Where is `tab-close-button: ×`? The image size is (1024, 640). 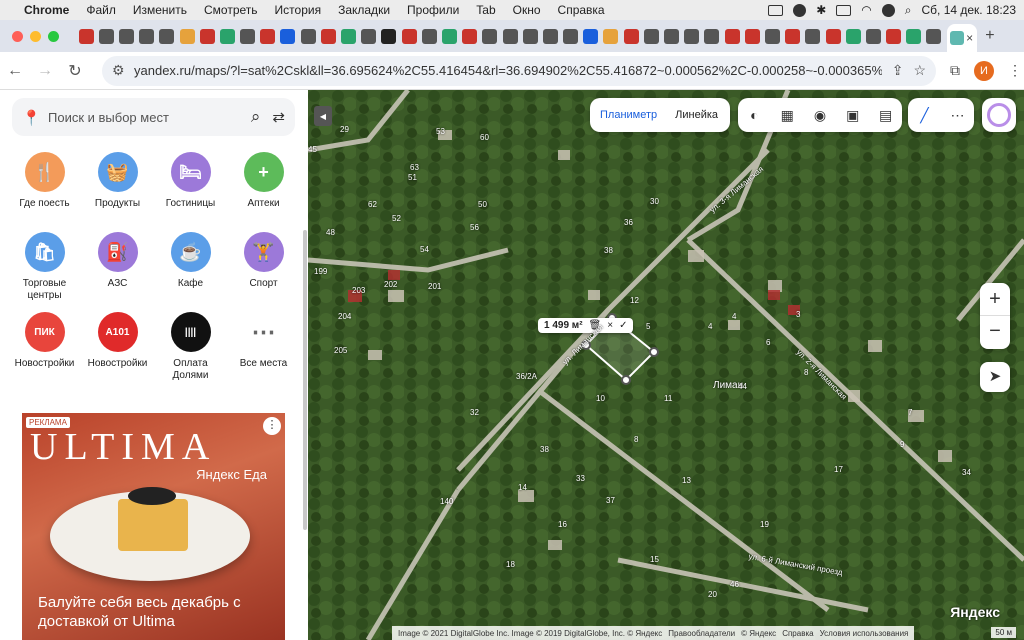 tab-close-button: × is located at coordinates (969, 38).